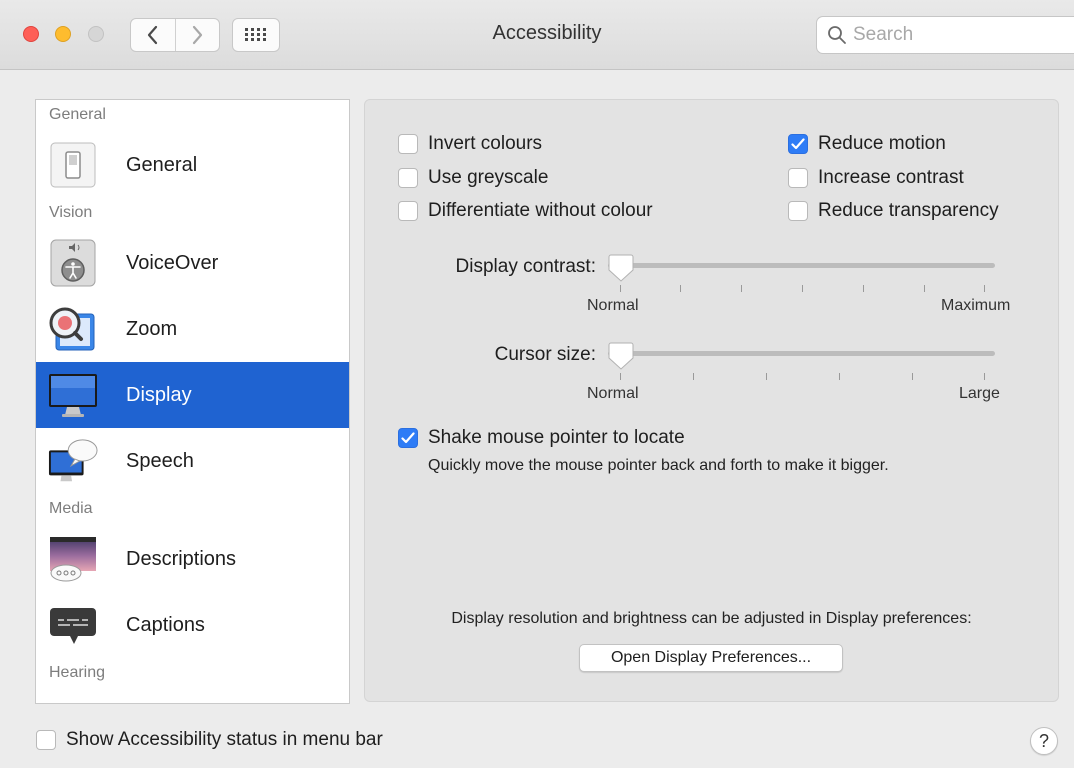 Image resolution: width=1074 pixels, height=768 pixels. I want to click on reduce-transparency-checkbox: Reduce transparency, so click(893, 211).